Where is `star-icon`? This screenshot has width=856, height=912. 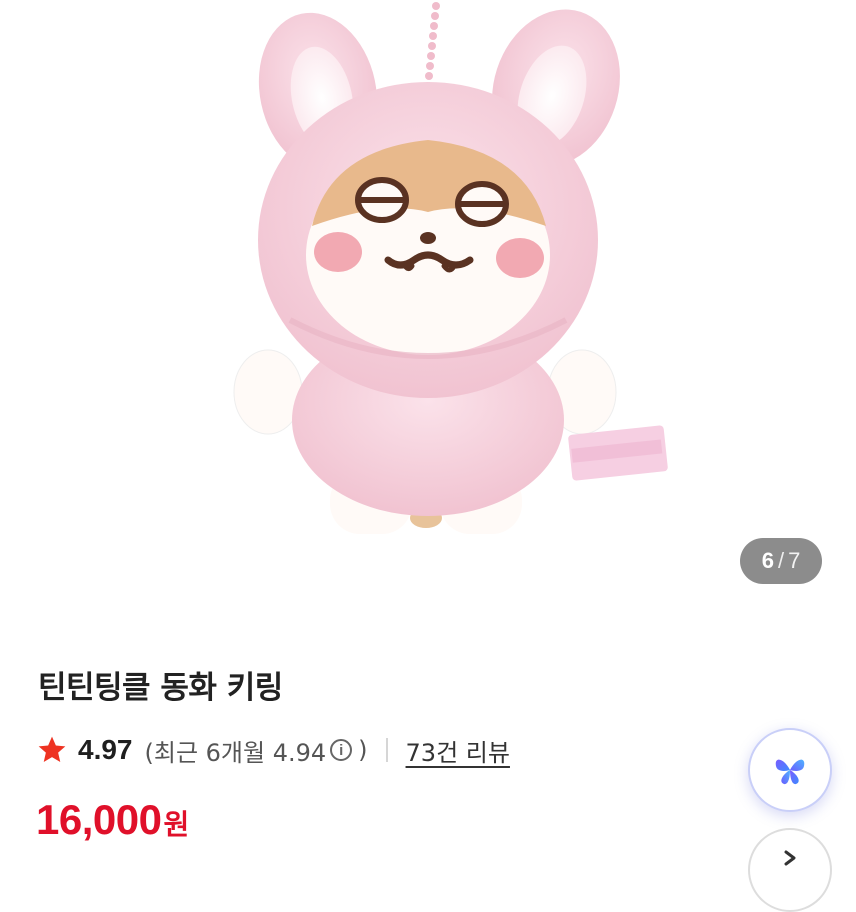
star-icon is located at coordinates (52, 749).